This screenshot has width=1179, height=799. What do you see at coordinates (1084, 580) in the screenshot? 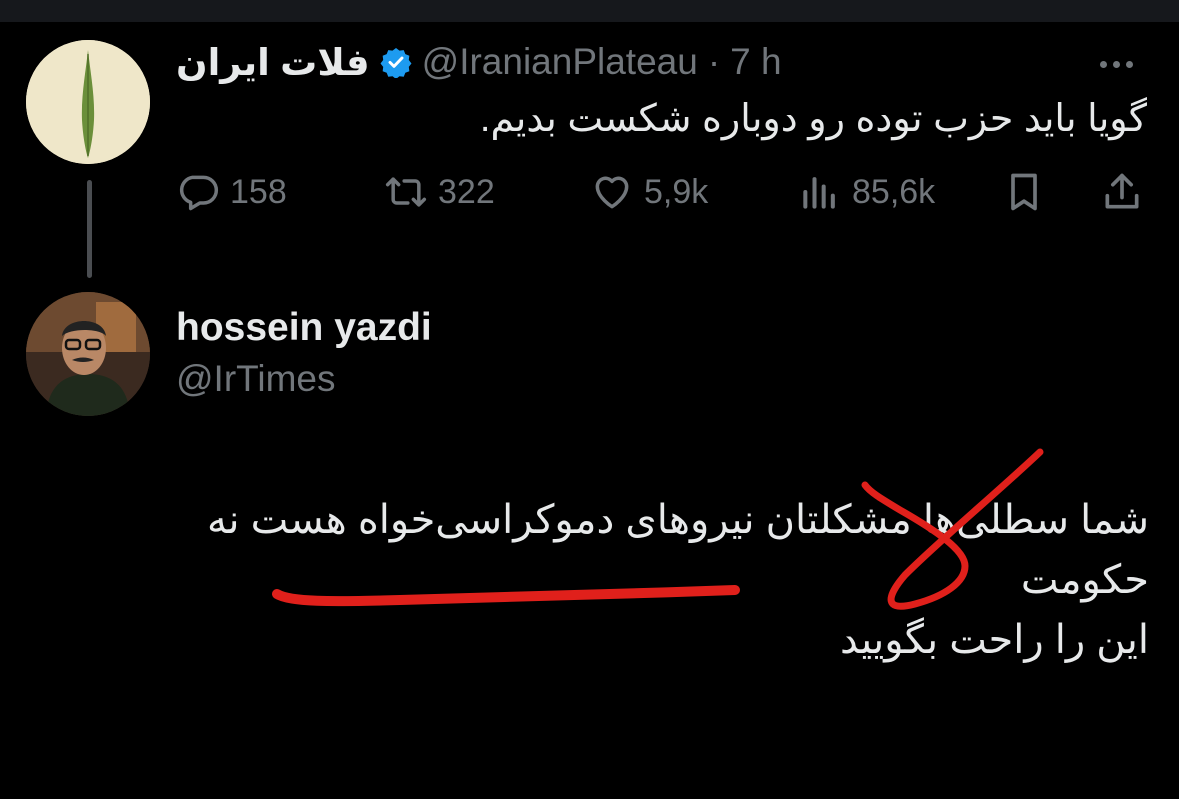
I see `reply-line-2: حکومت` at bounding box center [1084, 580].